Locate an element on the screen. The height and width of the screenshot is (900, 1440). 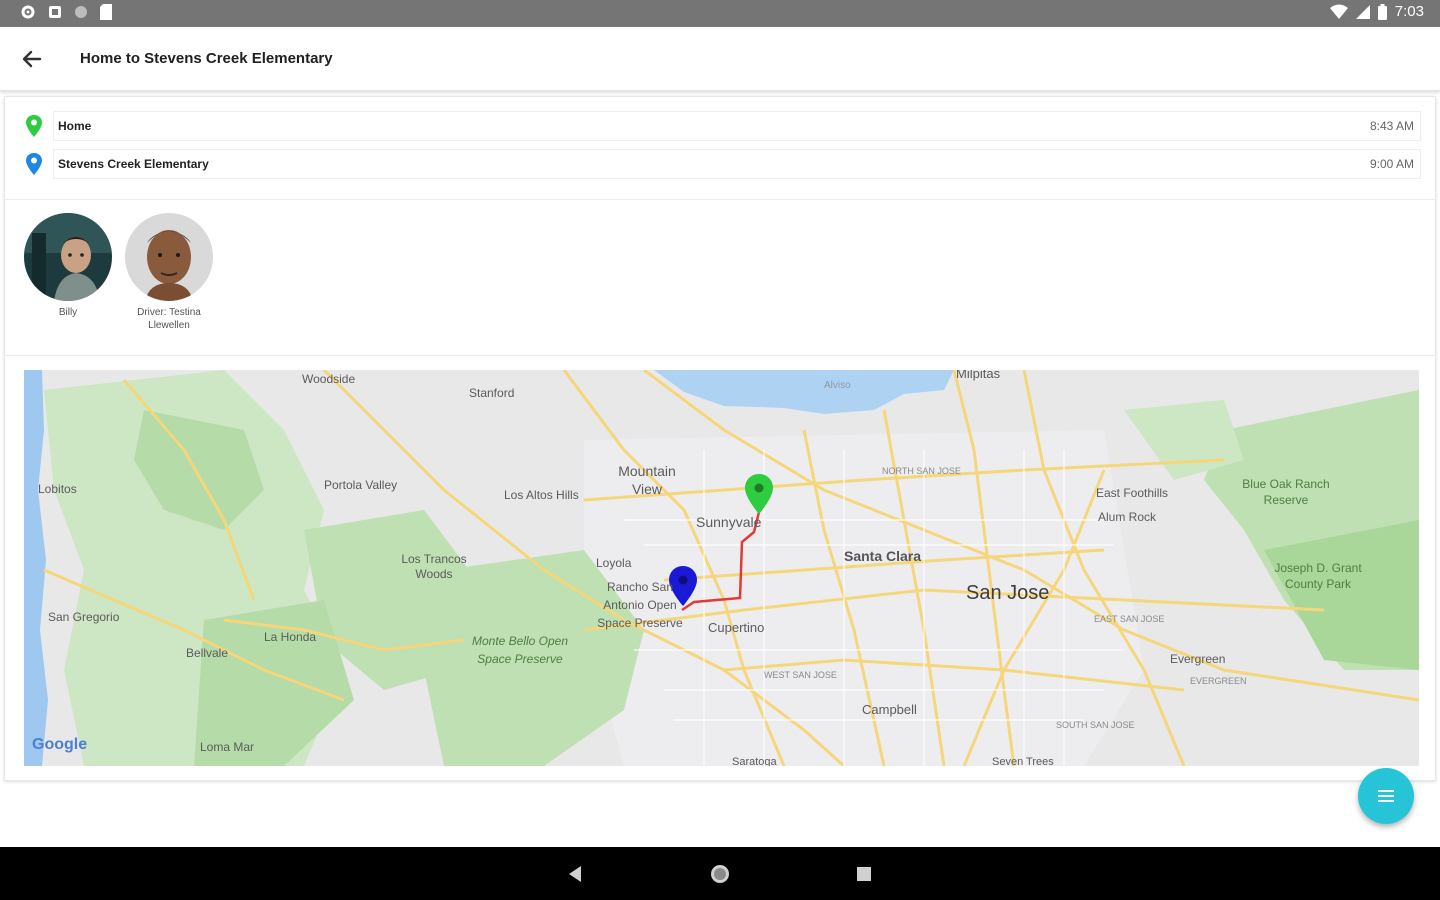
passenger: Billy is located at coordinates (68, 266).